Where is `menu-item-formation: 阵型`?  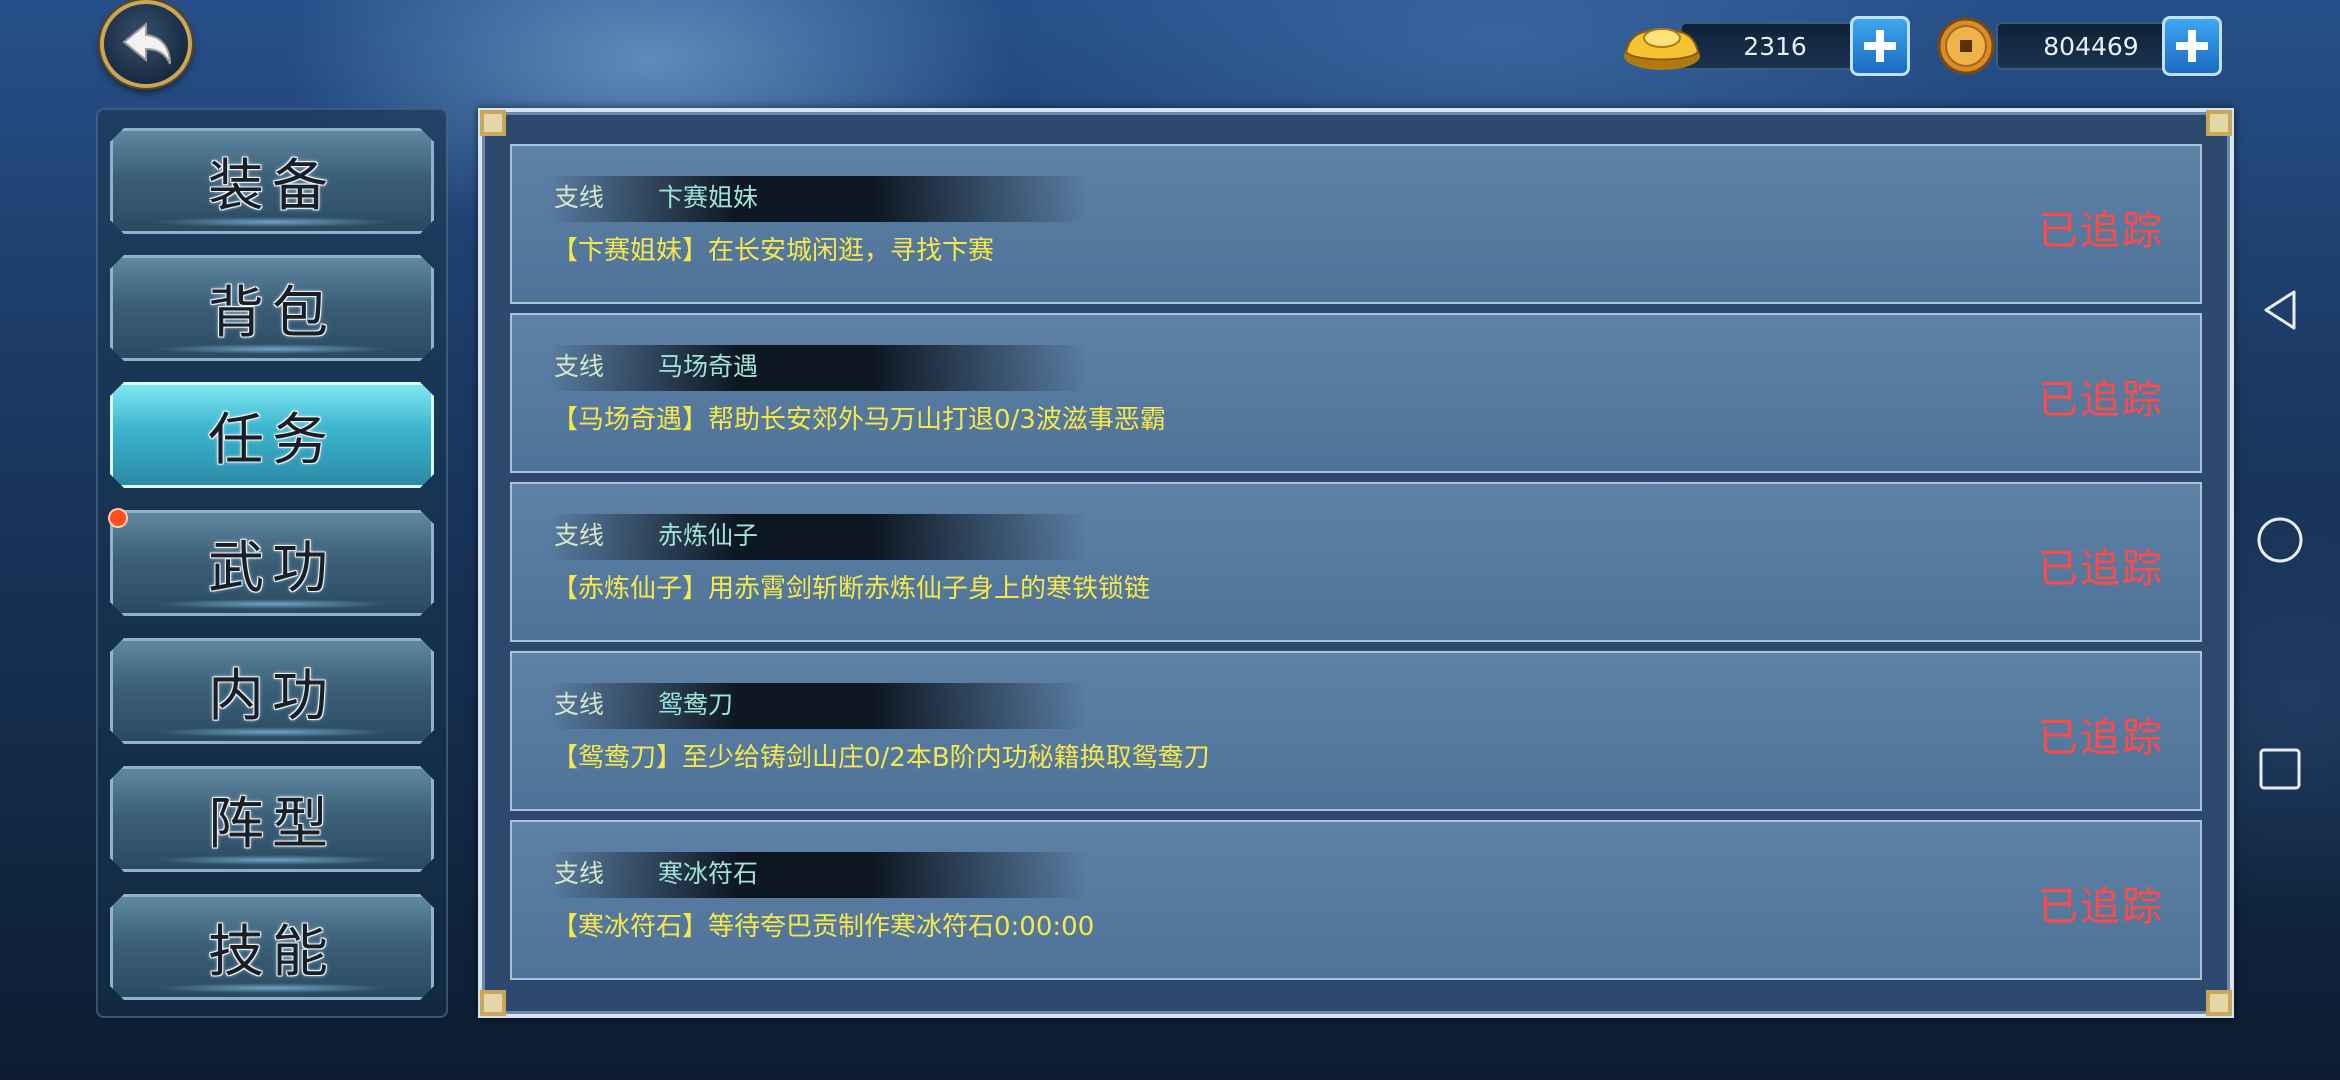 menu-item-formation: 阵型 is located at coordinates (272, 819).